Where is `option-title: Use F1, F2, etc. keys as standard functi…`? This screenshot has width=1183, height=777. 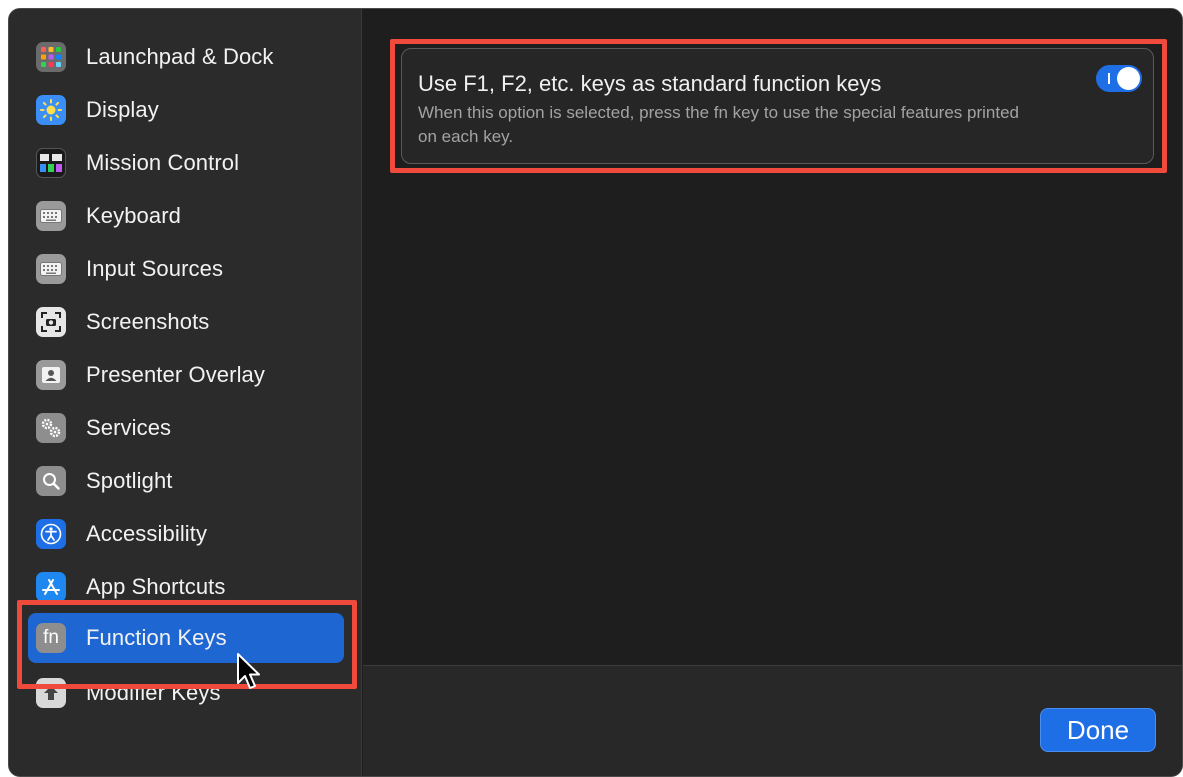 option-title: Use F1, F2, etc. keys as standard functi… is located at coordinates (650, 83).